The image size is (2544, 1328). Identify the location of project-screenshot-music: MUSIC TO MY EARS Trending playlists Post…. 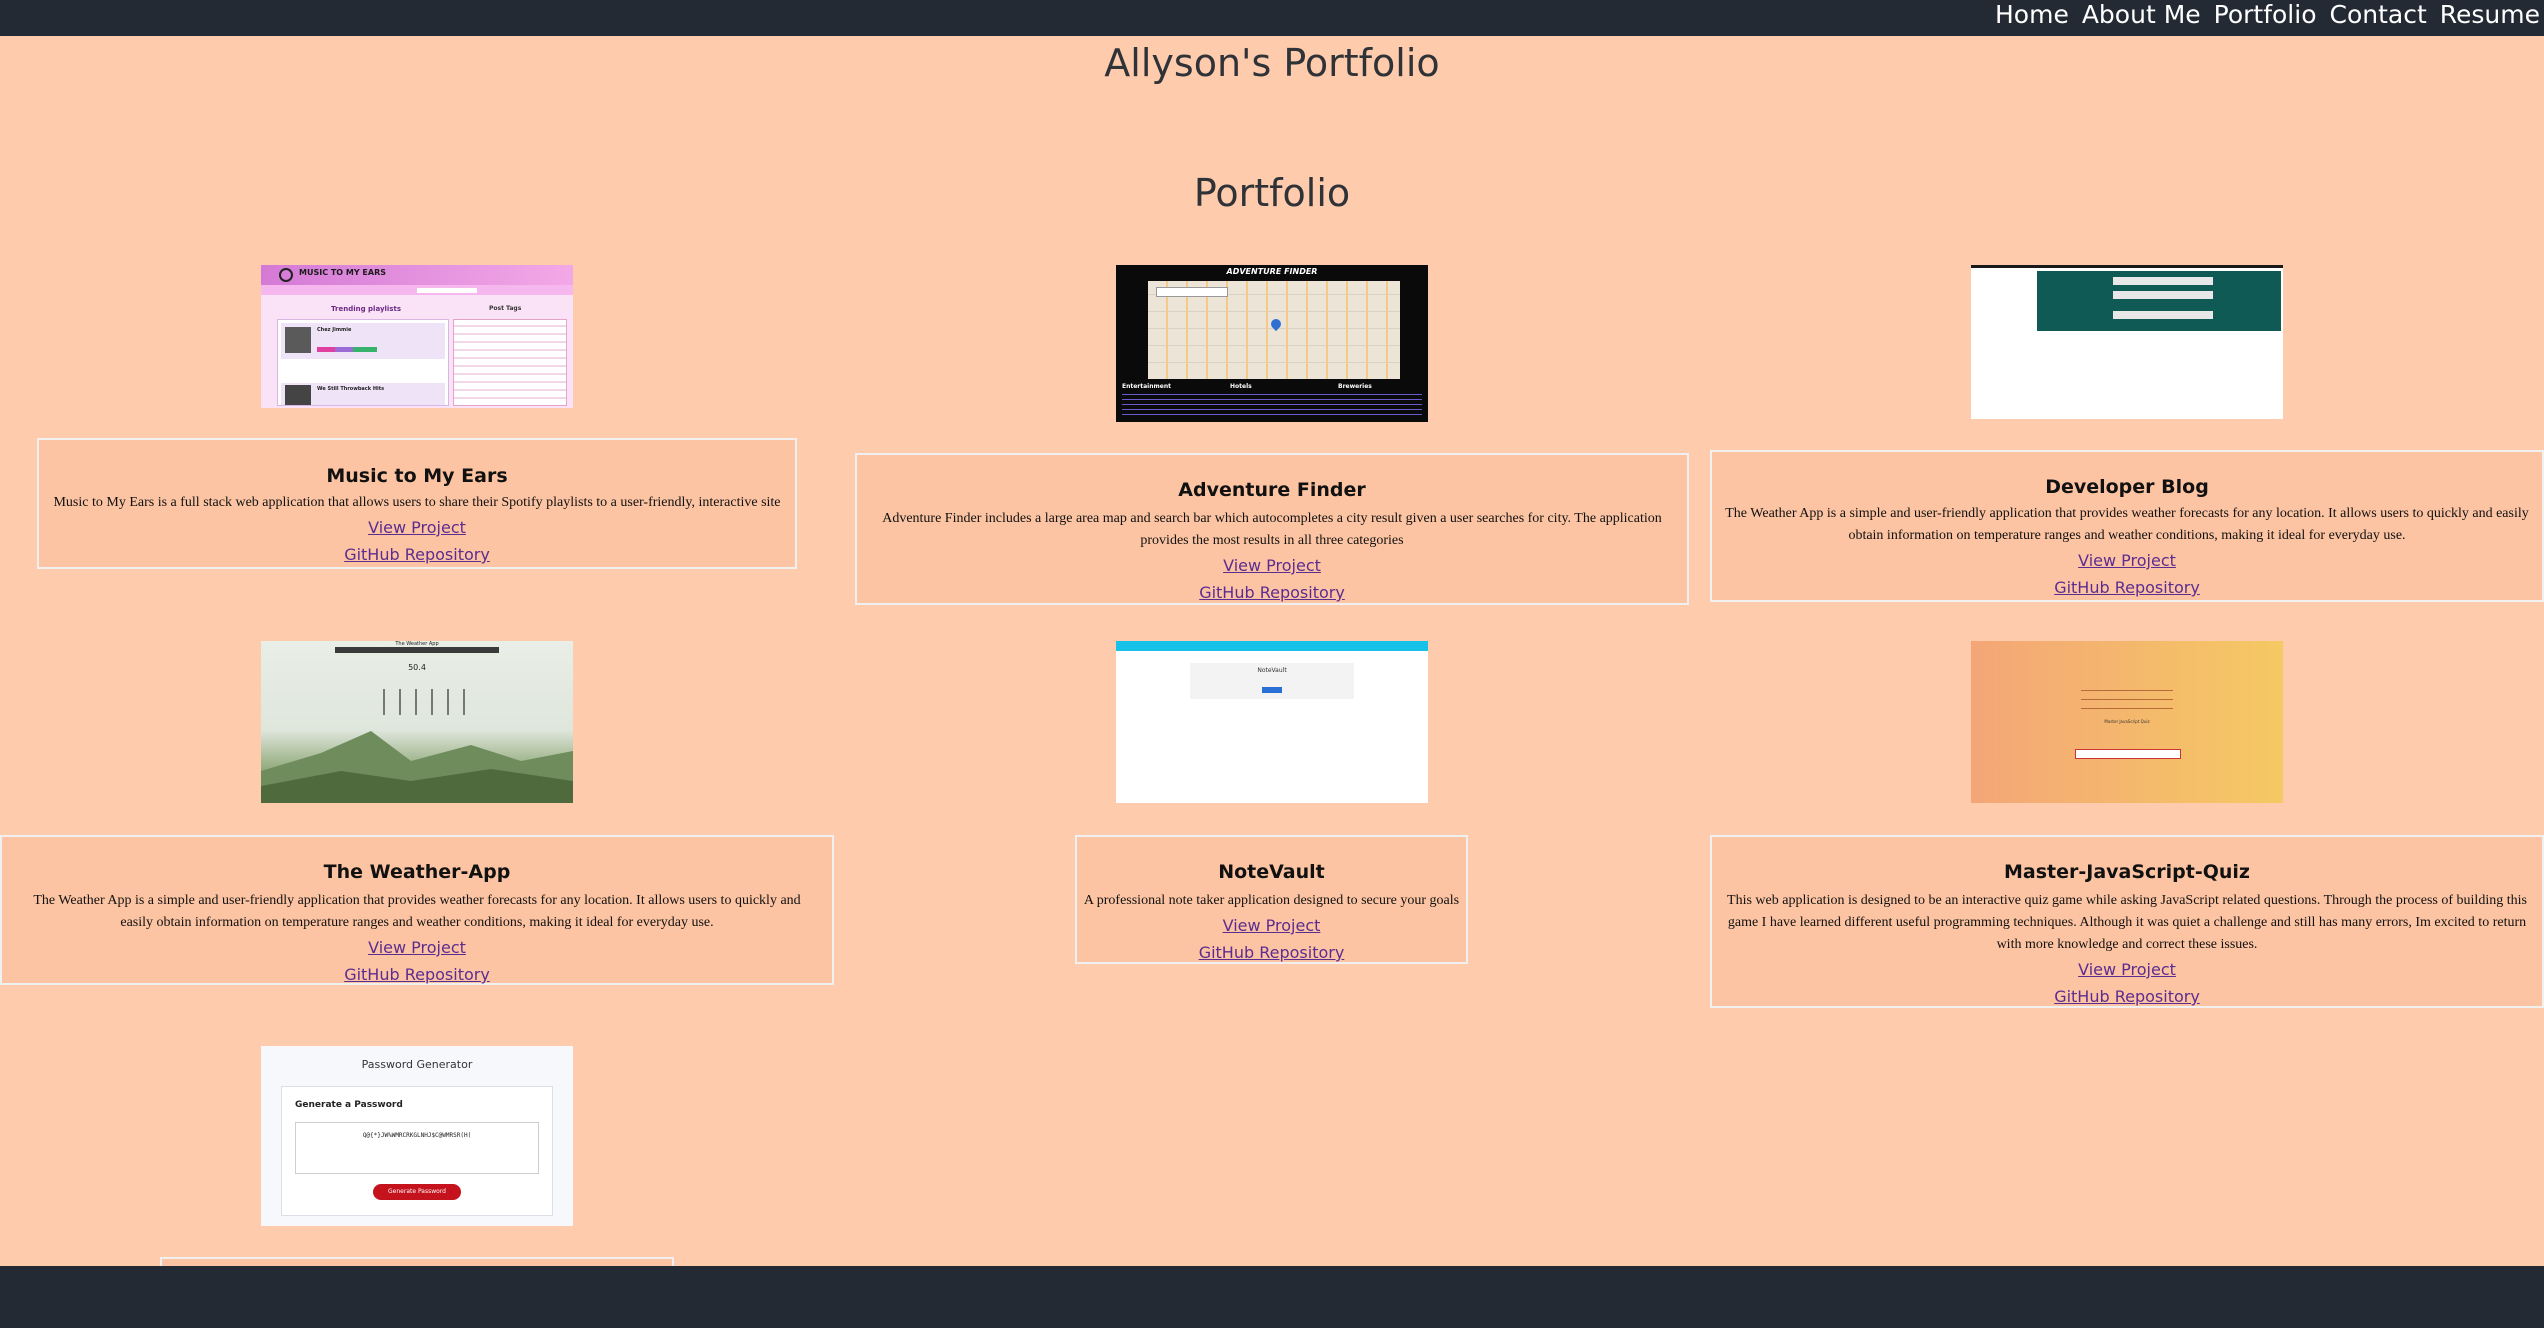
(417, 336).